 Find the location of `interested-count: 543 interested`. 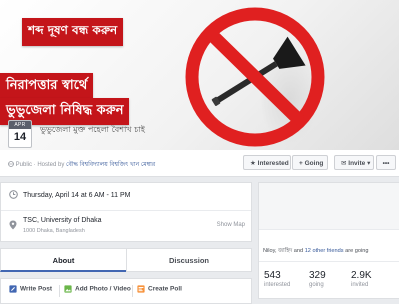

interested-count: 543 interested is located at coordinates (277, 279).